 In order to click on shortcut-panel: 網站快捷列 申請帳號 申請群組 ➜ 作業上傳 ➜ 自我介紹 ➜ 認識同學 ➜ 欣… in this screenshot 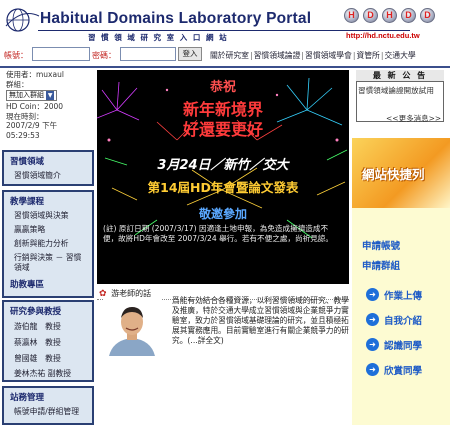, I will do `click(401, 281)`.